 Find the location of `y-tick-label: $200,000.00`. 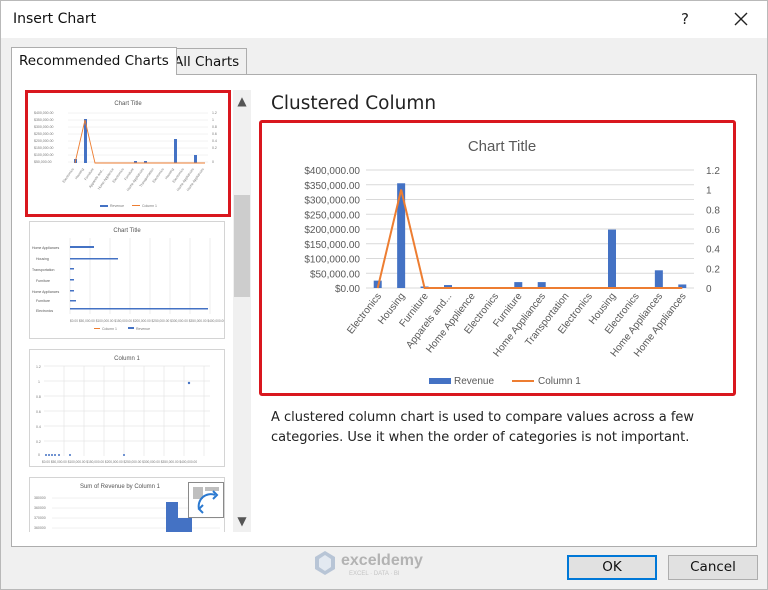

y-tick-label: $200,000.00 is located at coordinates (332, 230).